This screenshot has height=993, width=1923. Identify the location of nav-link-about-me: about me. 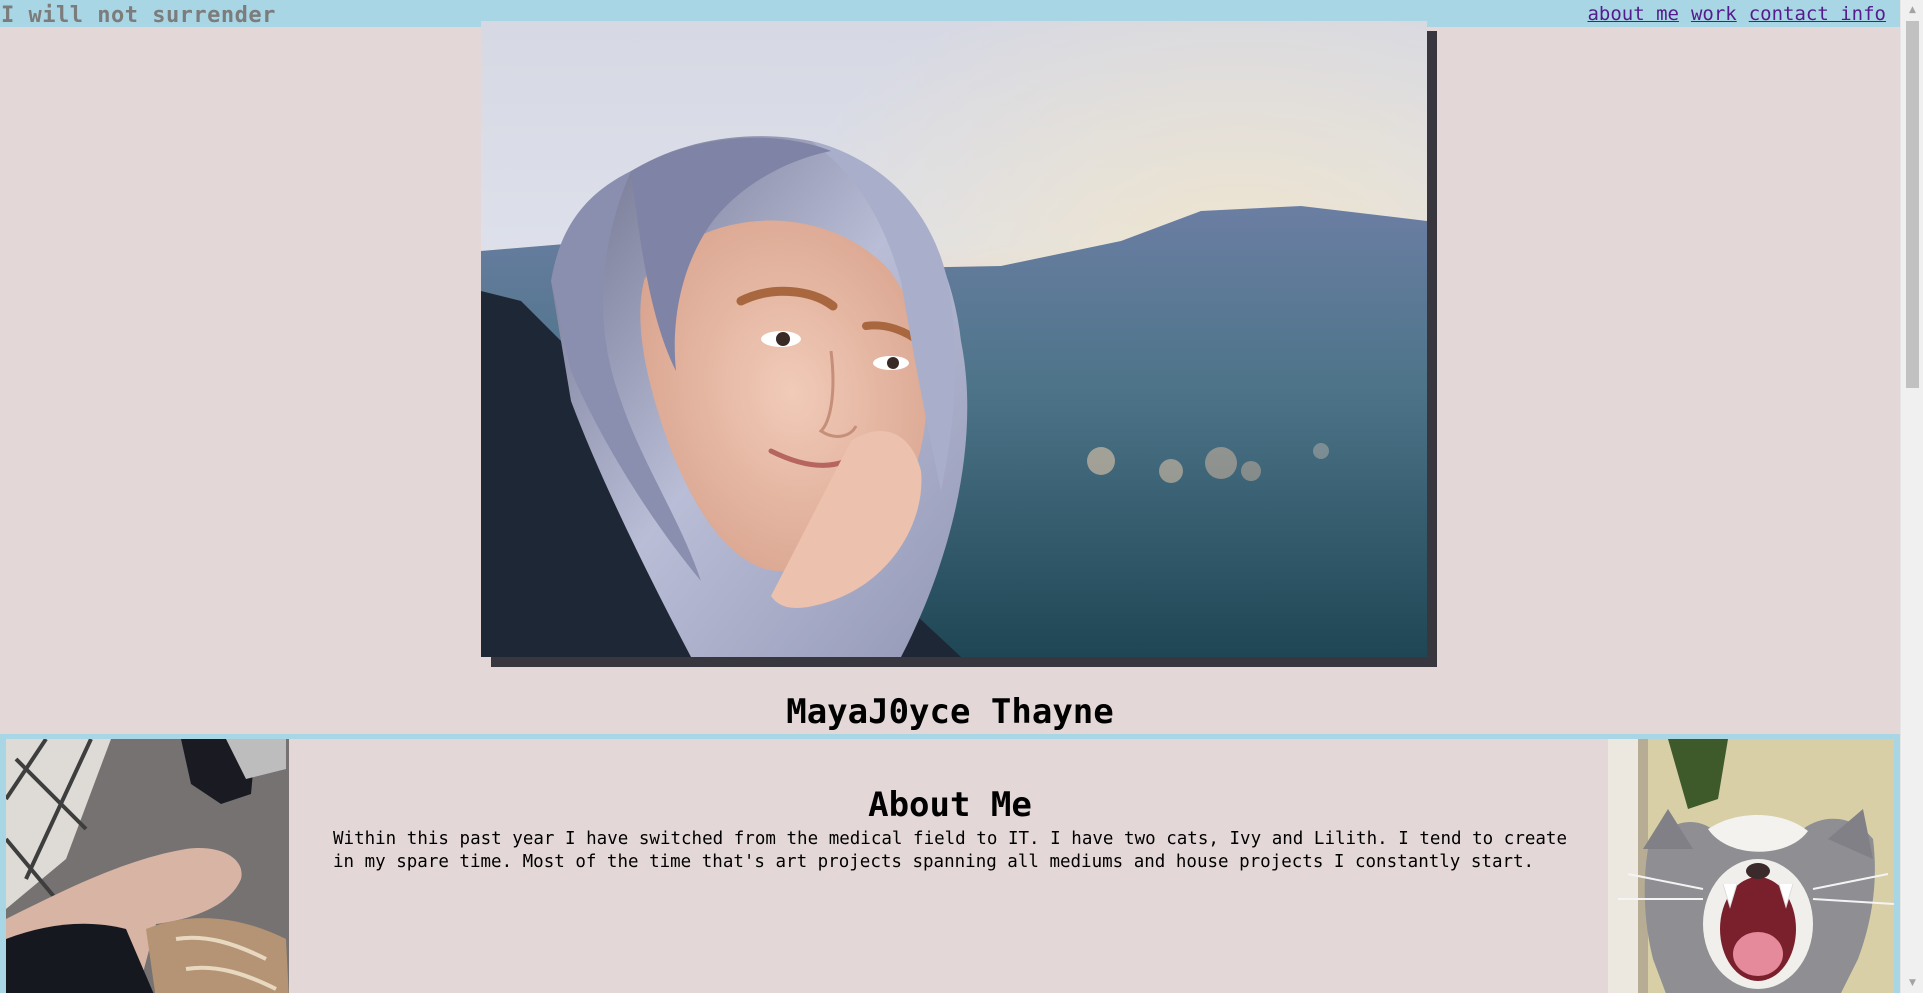
(1633, 14).